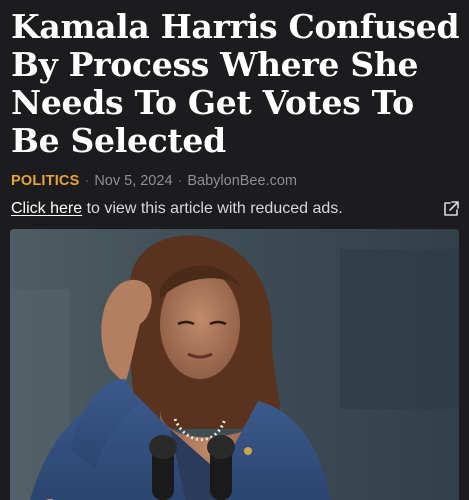 Image resolution: width=469 pixels, height=500 pixels. What do you see at coordinates (292, 496) in the screenshot?
I see `tabs-icon` at bounding box center [292, 496].